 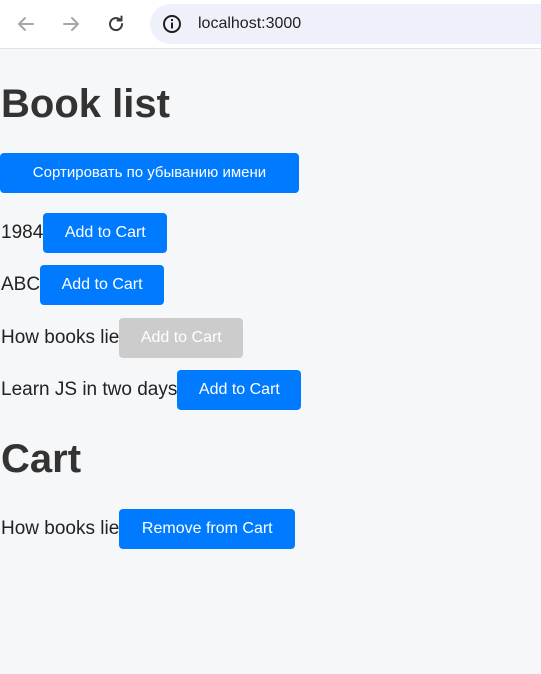 I want to click on book-row: 1984 Add to Cart, so click(x=84, y=233).